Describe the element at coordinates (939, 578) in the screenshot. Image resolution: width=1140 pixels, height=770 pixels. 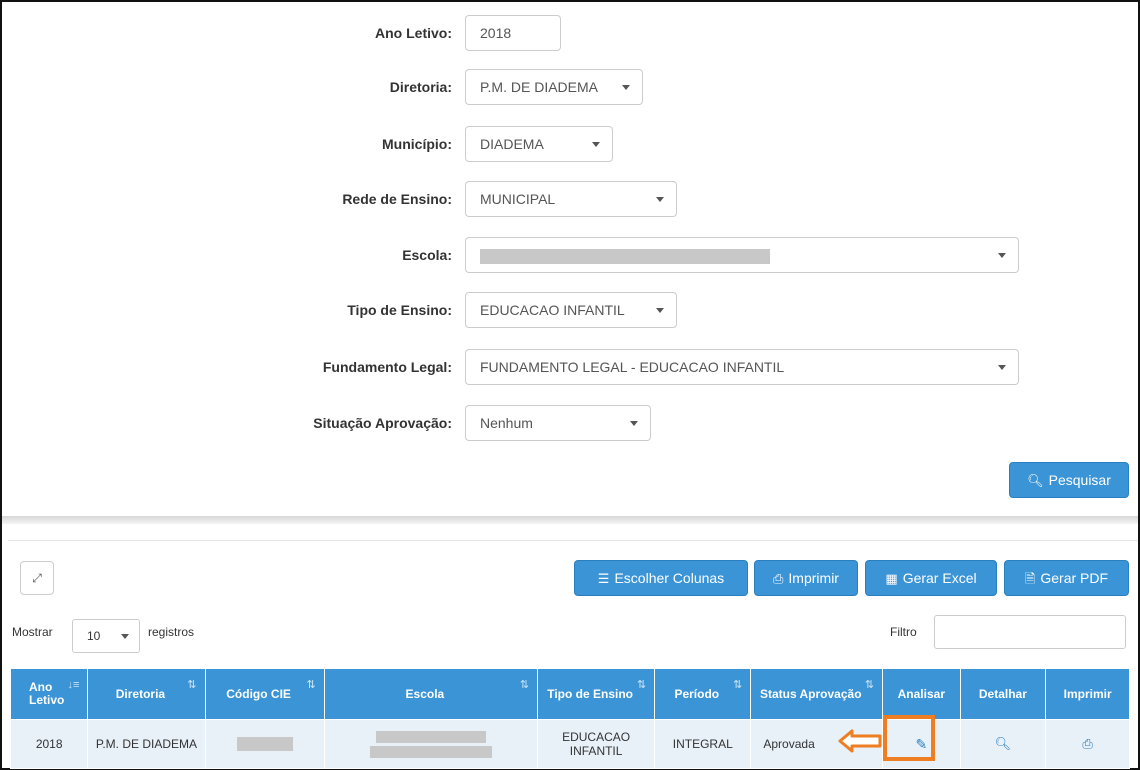
I see `gerar-excel-label: Gerar Excel` at that location.